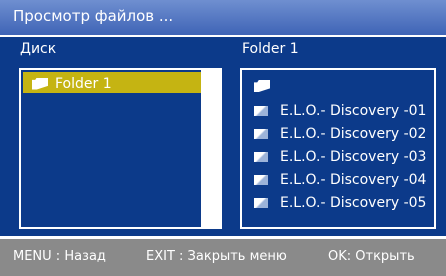 This screenshot has width=446, height=276. I want to click on file-label: E.L.O.- Discovery -02, so click(353, 133).